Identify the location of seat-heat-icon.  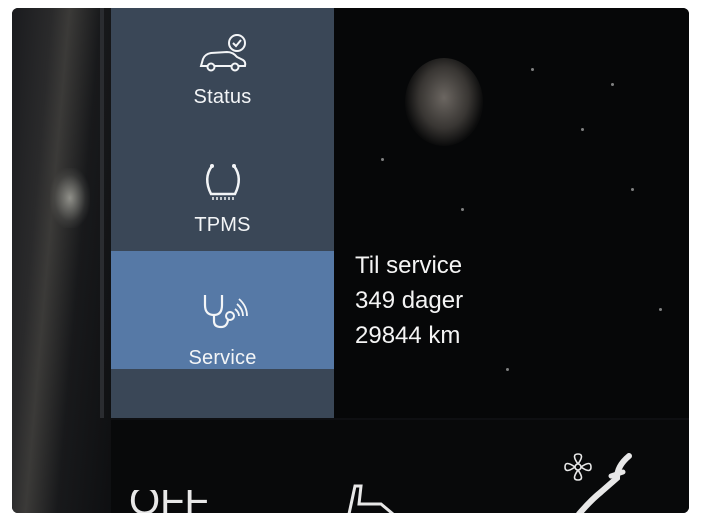
(606, 482).